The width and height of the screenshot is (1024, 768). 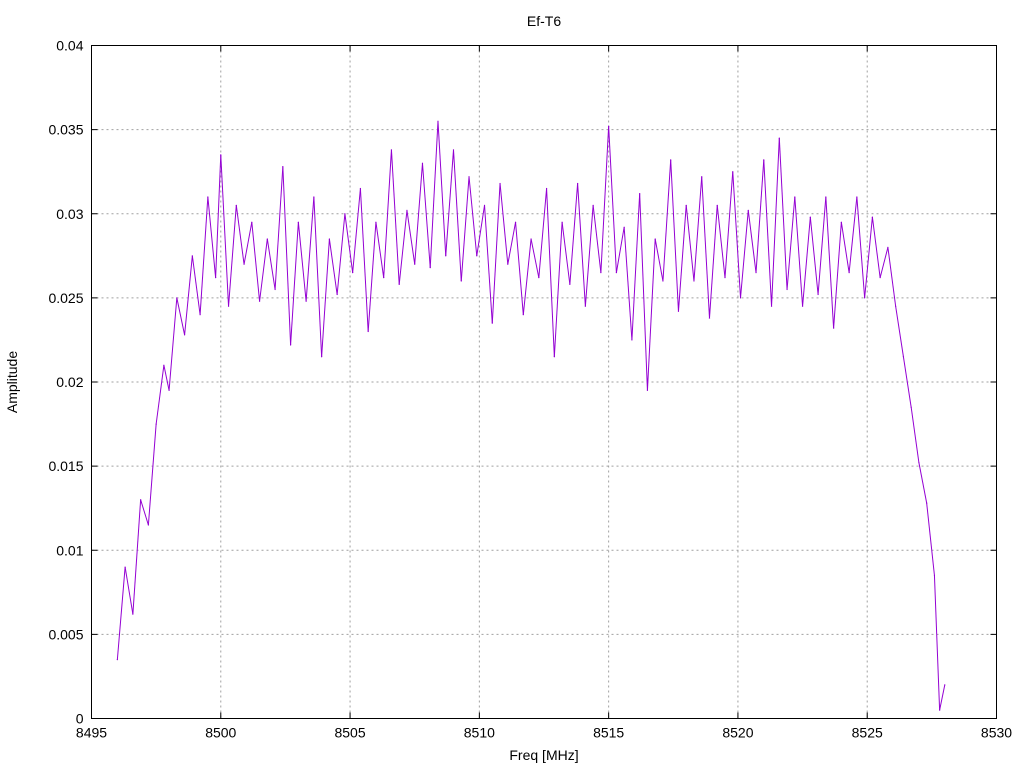 I want to click on x-tick-label: 8515, so click(x=608, y=733).